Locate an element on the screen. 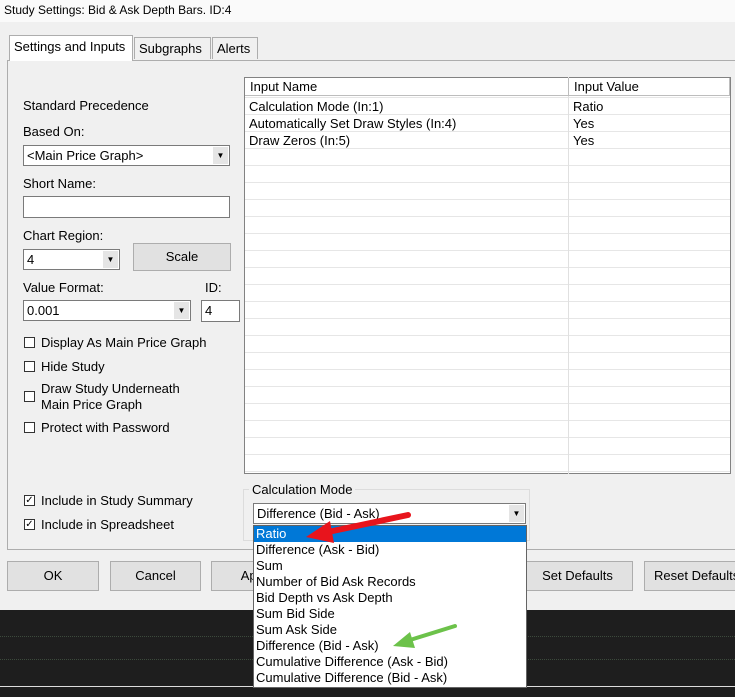 The image size is (735, 697). annotation-arrows is located at coordinates (381, 580).